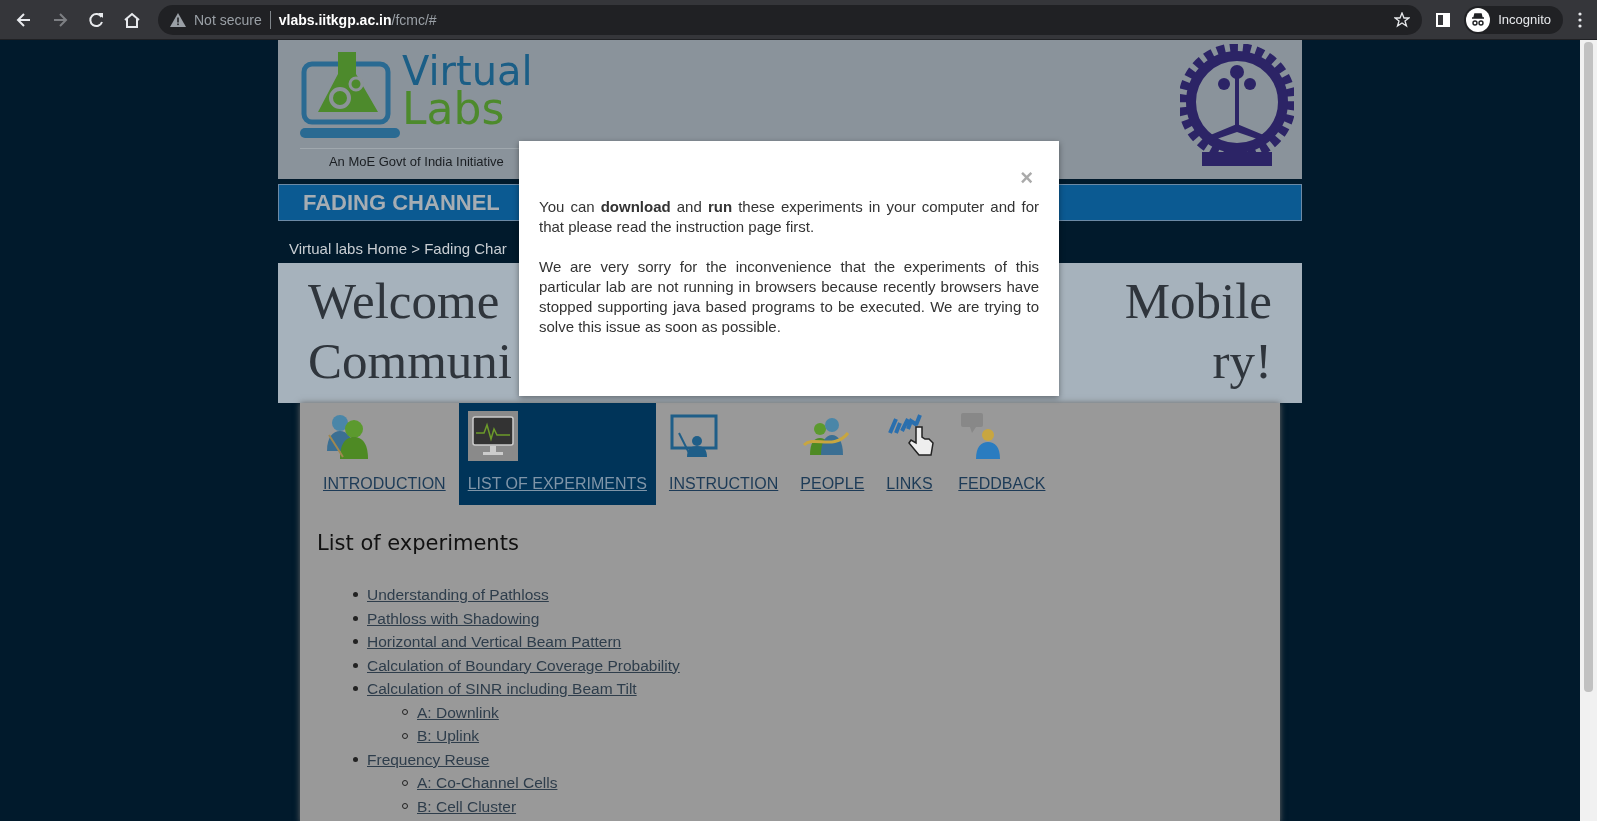  Describe the element at coordinates (832, 454) in the screenshot. I see `nav-tab: PEOPLE` at that location.